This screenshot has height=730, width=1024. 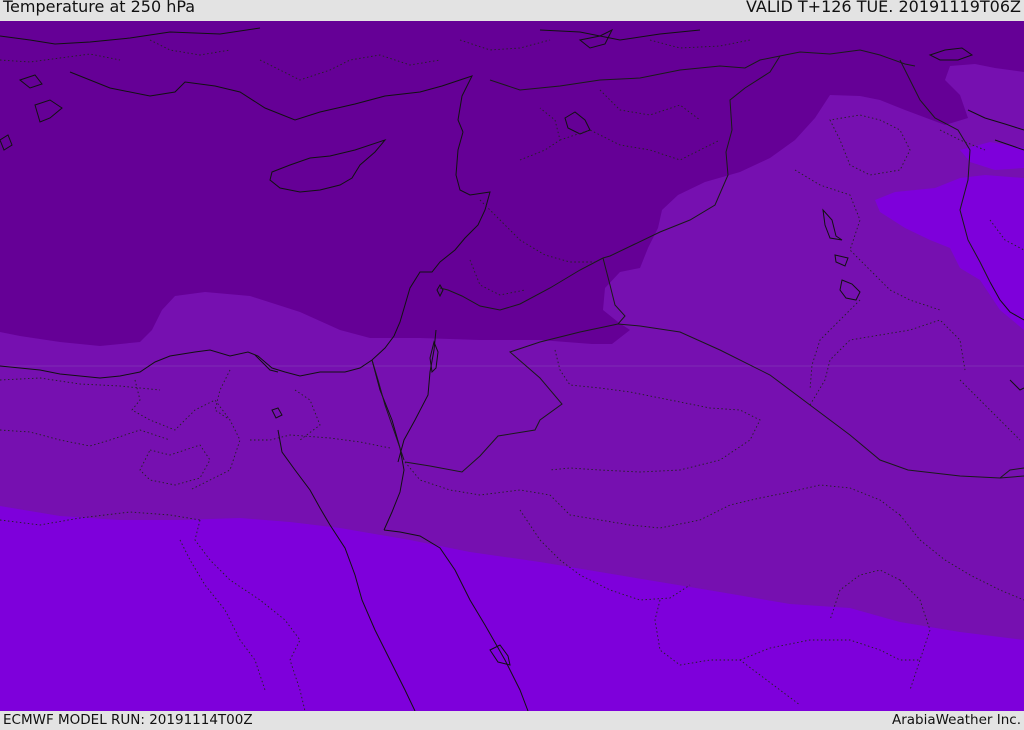 What do you see at coordinates (956, 720) in the screenshot?
I see `credit-label: ArabiaWeather Inc.` at bounding box center [956, 720].